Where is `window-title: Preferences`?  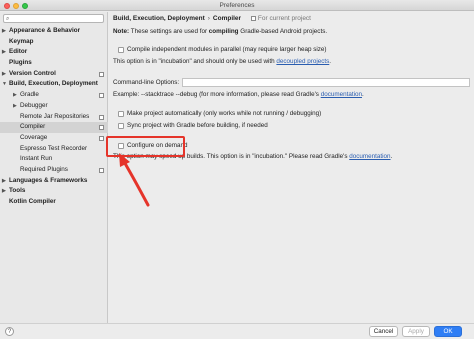 window-title: Preferences is located at coordinates (237, 5).